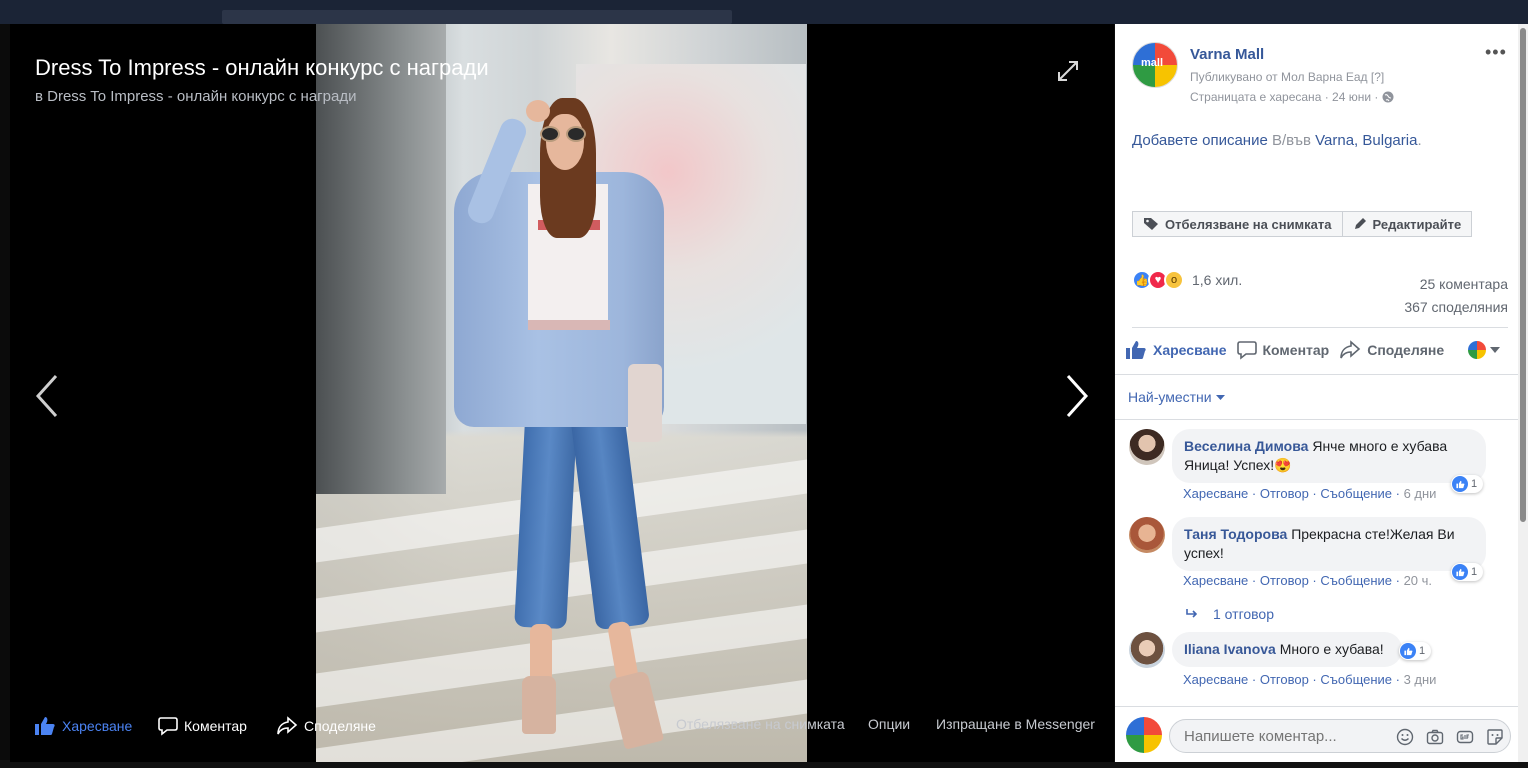 The width and height of the screenshot is (1528, 768). I want to click on comment-actions: Харесване · Отговор · Съобщение · 3 дни, so click(1310, 679).